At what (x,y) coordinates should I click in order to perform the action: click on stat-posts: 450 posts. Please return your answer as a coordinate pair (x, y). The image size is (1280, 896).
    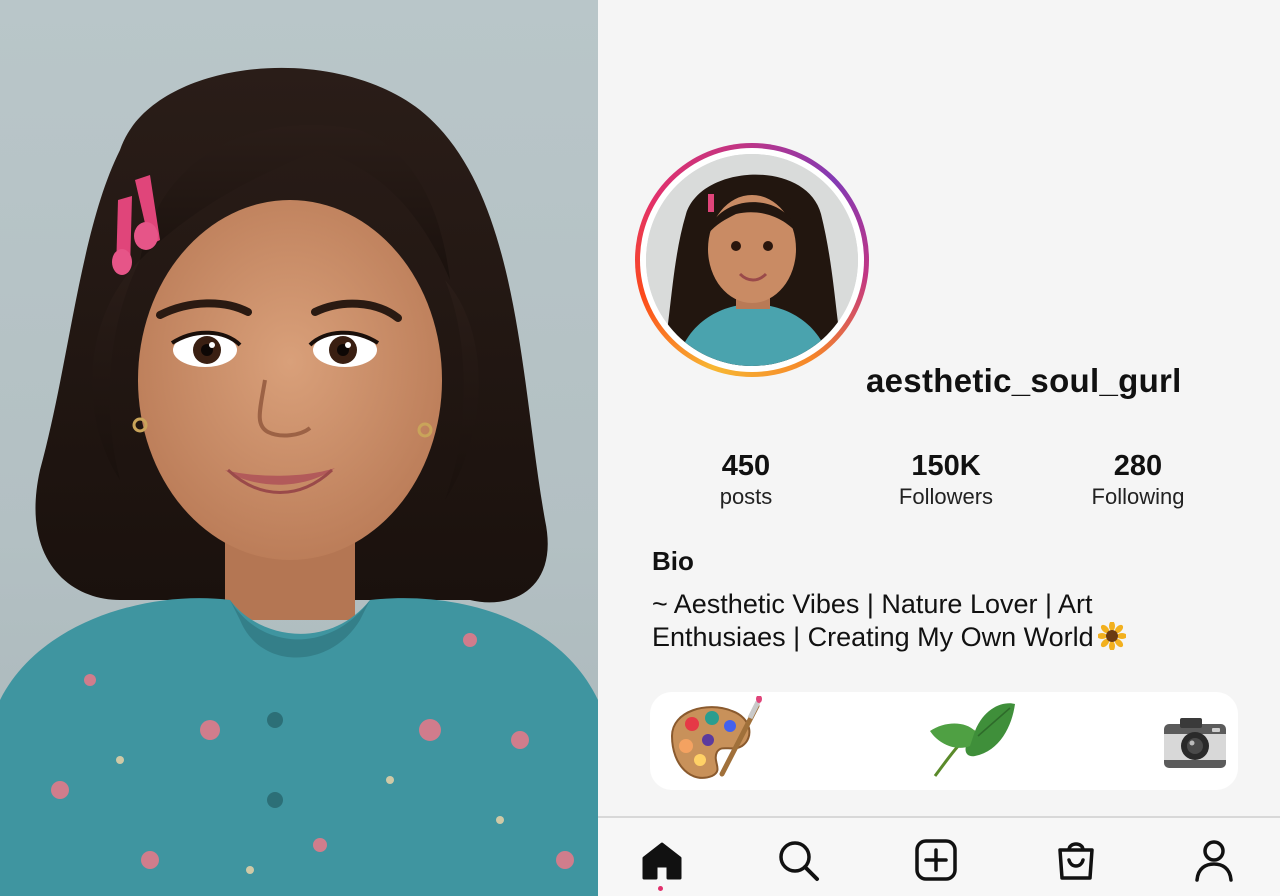
    Looking at the image, I should click on (746, 481).